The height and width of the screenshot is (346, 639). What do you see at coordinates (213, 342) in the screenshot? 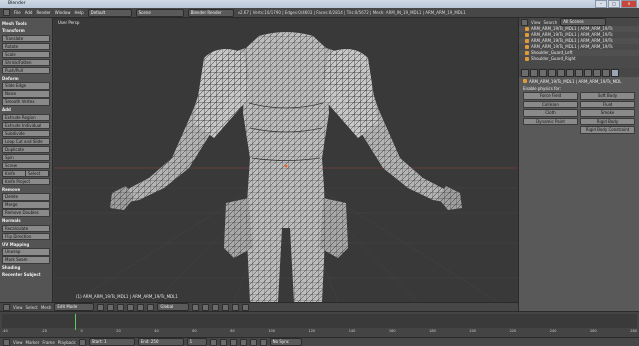
I see `jump-start-icon` at bounding box center [213, 342].